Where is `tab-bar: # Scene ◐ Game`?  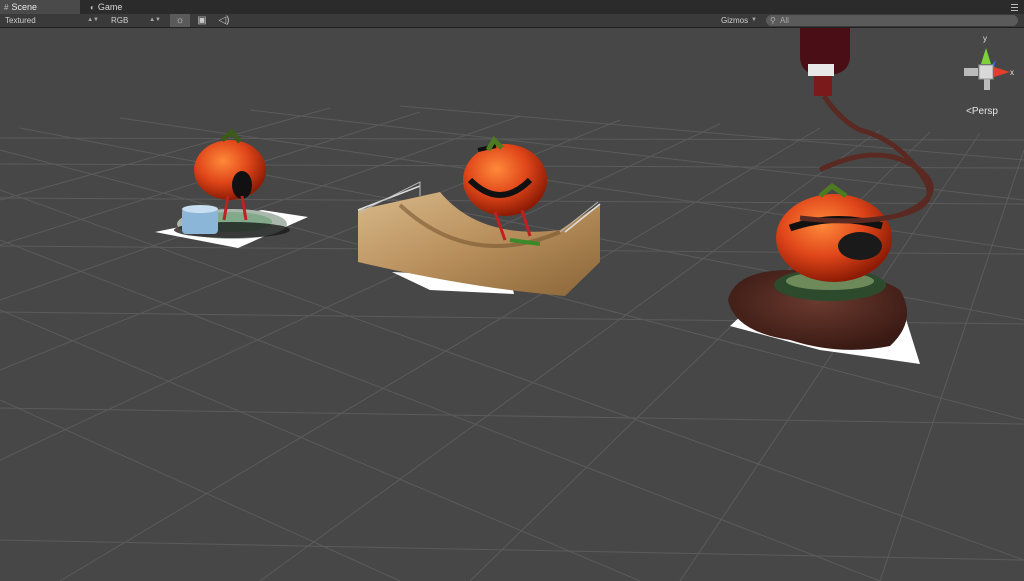
tab-bar: # Scene ◐ Game is located at coordinates (512, 7).